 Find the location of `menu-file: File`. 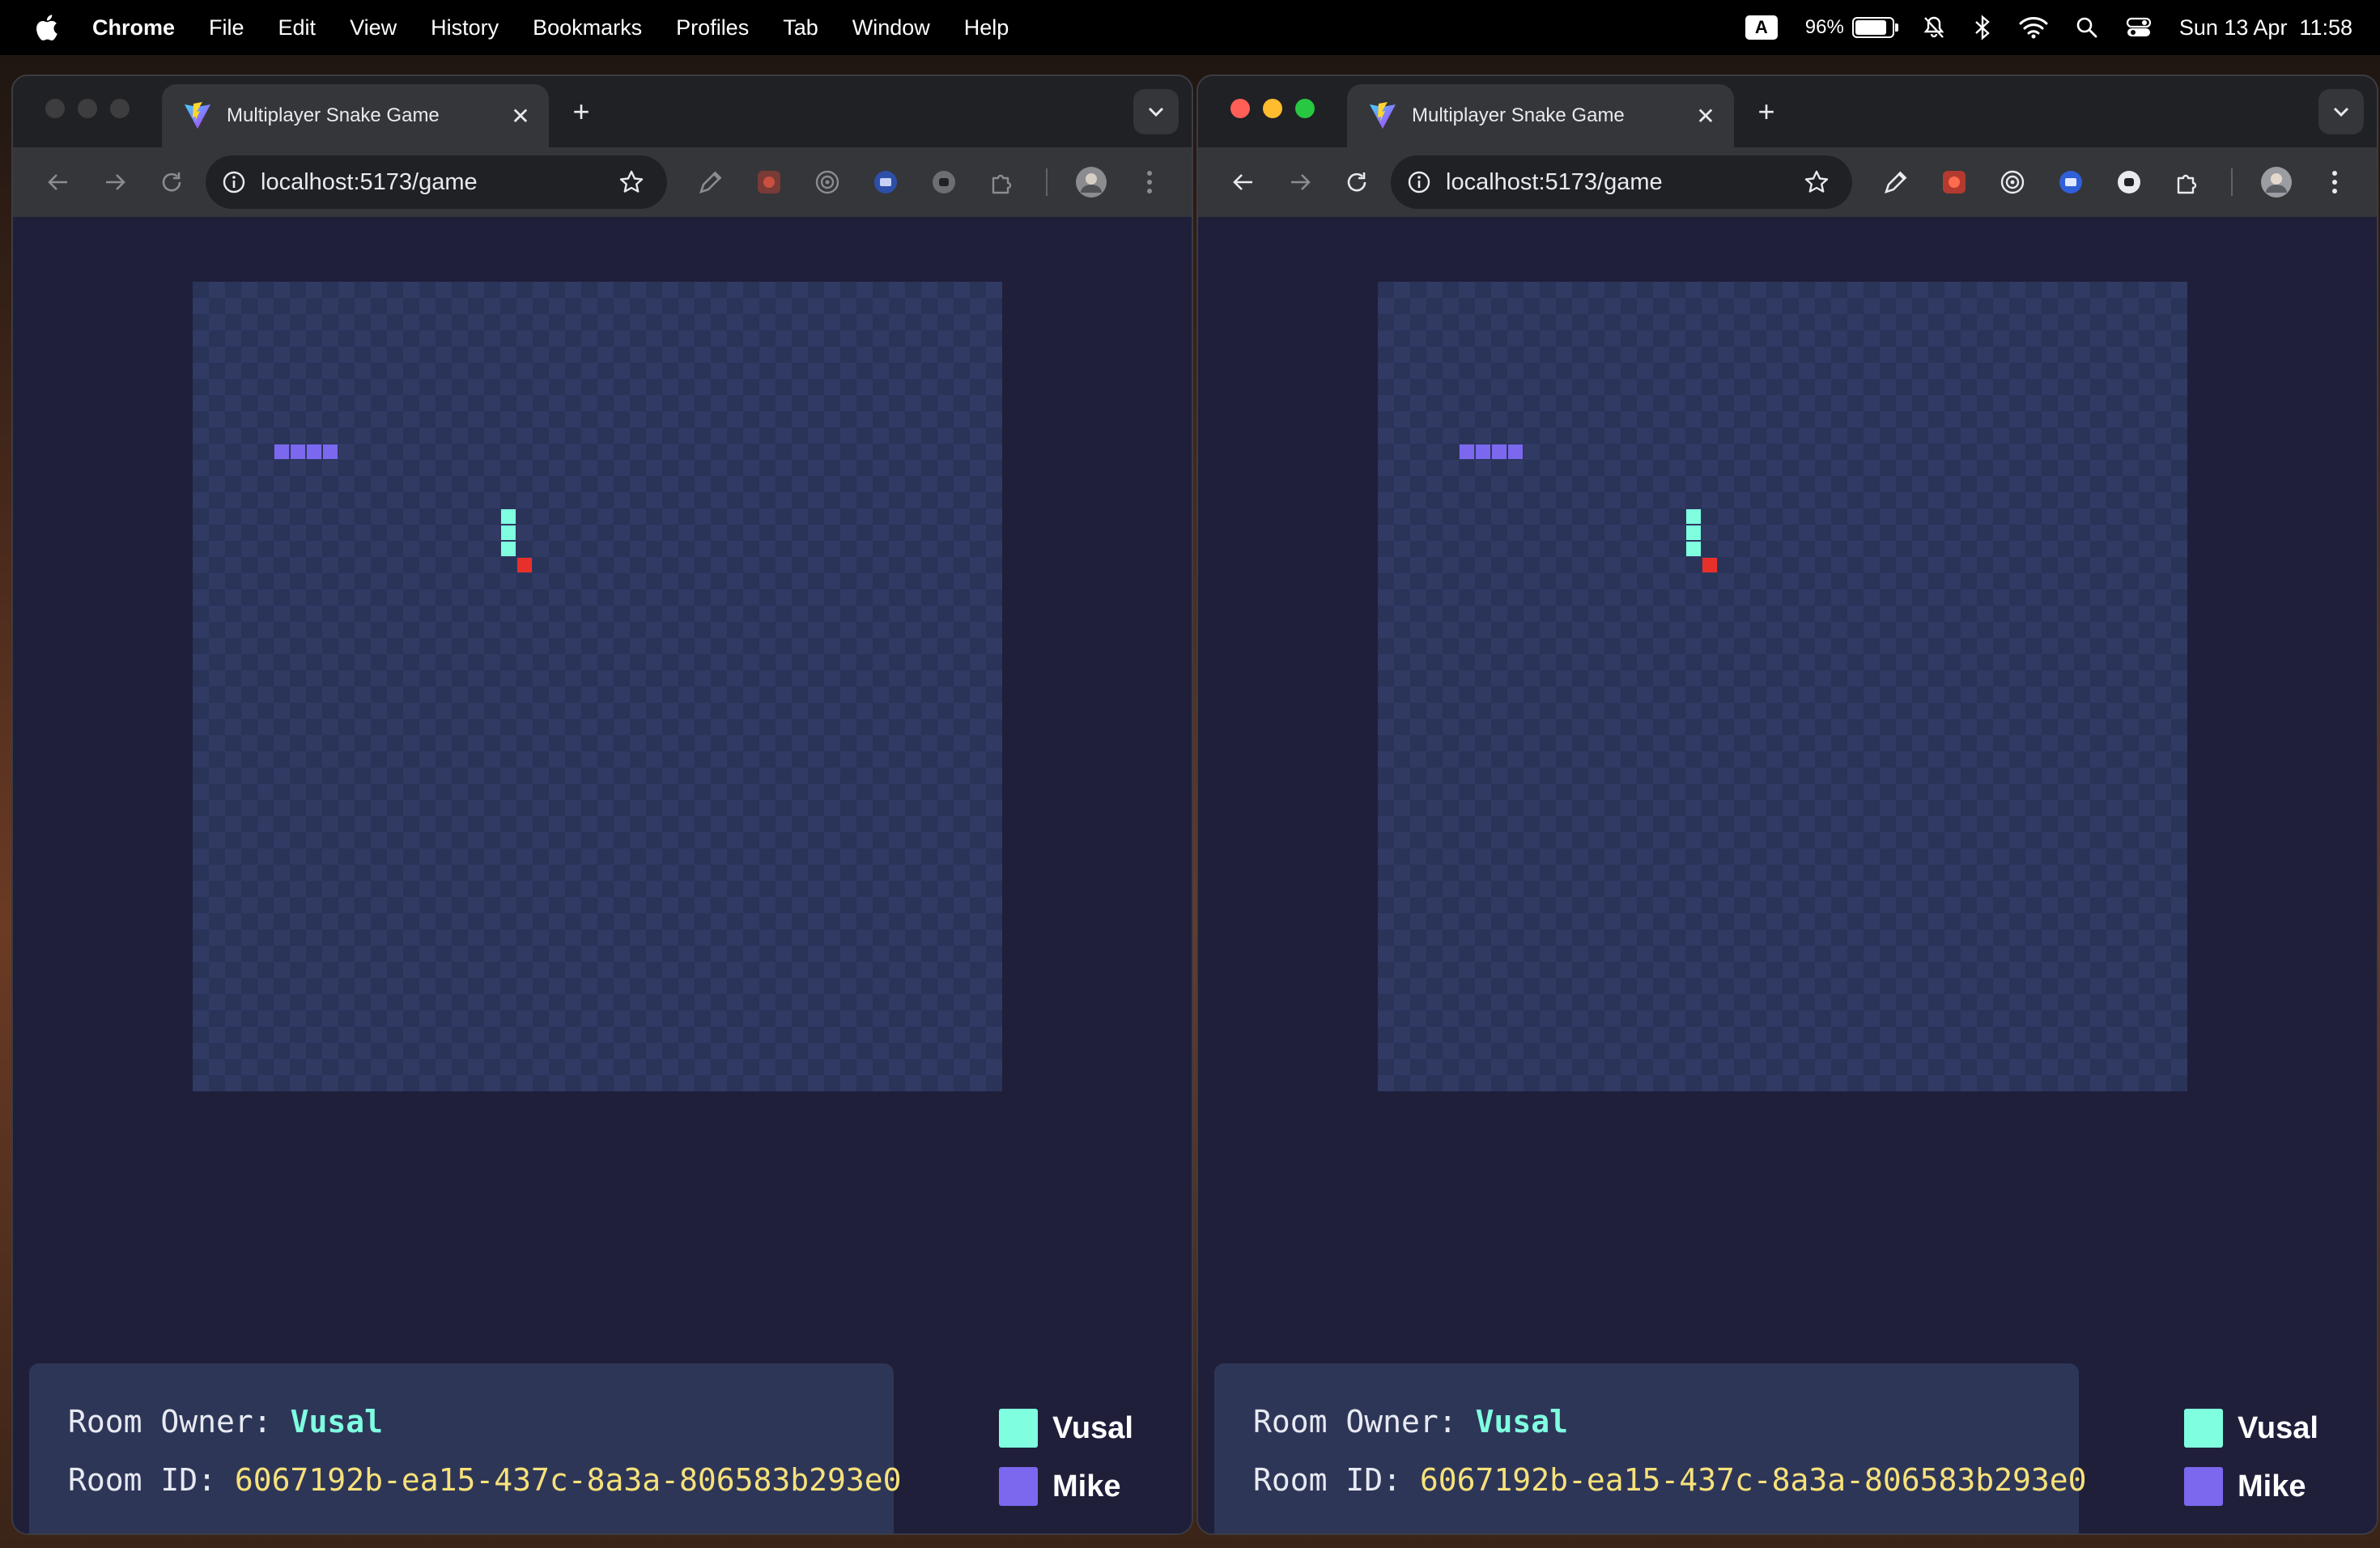

menu-file: File is located at coordinates (227, 27).